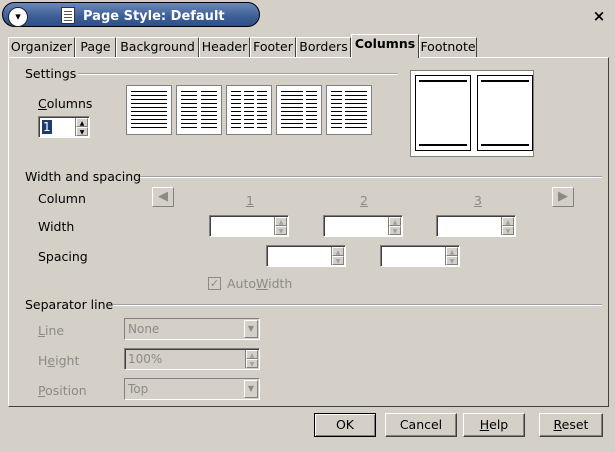  What do you see at coordinates (95, 47) in the screenshot?
I see `tab-page: Page` at bounding box center [95, 47].